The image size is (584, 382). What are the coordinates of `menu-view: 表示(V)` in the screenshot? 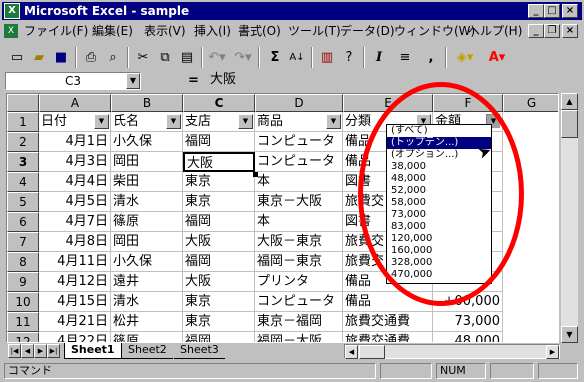 It's located at (165, 31).